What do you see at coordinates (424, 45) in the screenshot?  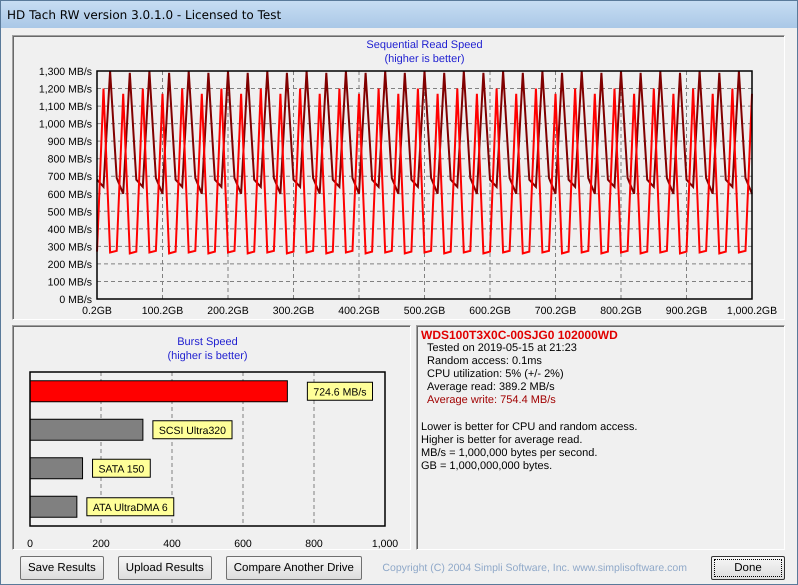 I see `chart-title: Sequential Read Speed` at bounding box center [424, 45].